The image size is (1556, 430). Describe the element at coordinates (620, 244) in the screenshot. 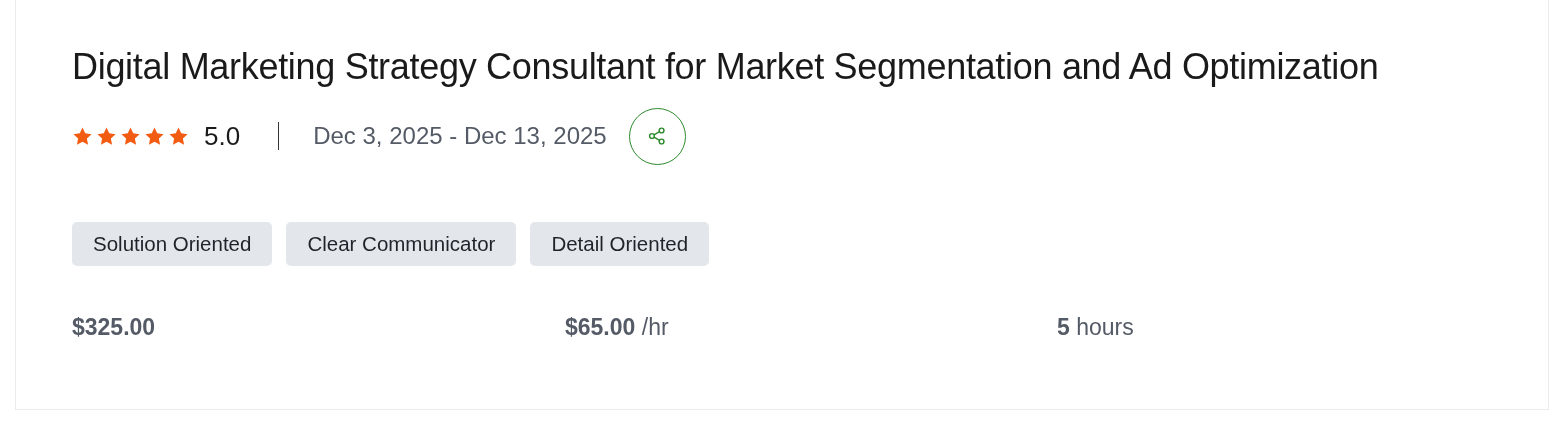

I see `skill-tag: Detail Oriented` at that location.